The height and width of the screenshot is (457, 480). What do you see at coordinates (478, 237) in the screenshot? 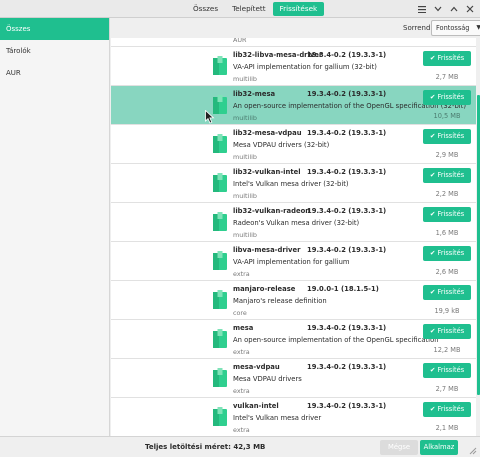
I see `scrollbar` at bounding box center [478, 237].